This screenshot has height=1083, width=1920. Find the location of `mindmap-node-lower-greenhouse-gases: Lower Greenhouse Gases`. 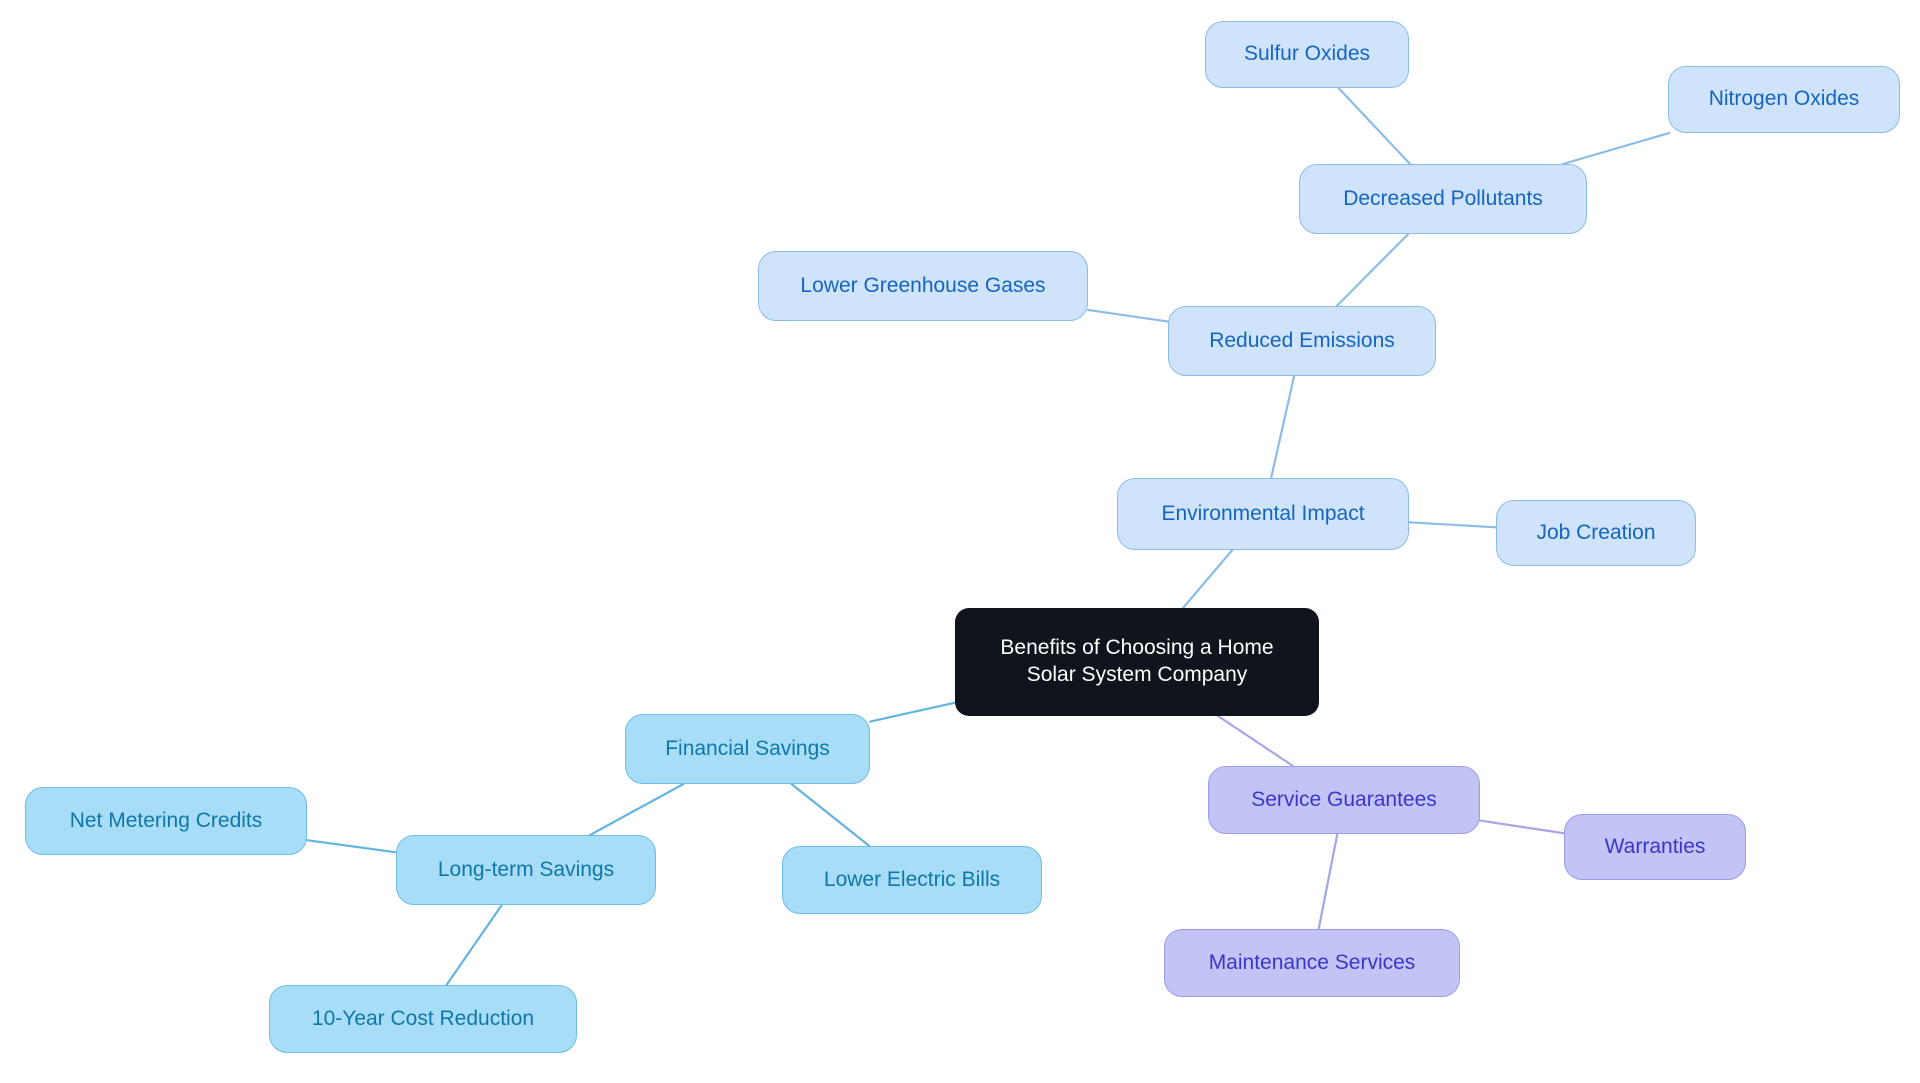

mindmap-node-lower-greenhouse-gases: Lower Greenhouse Gases is located at coordinates (923, 286).